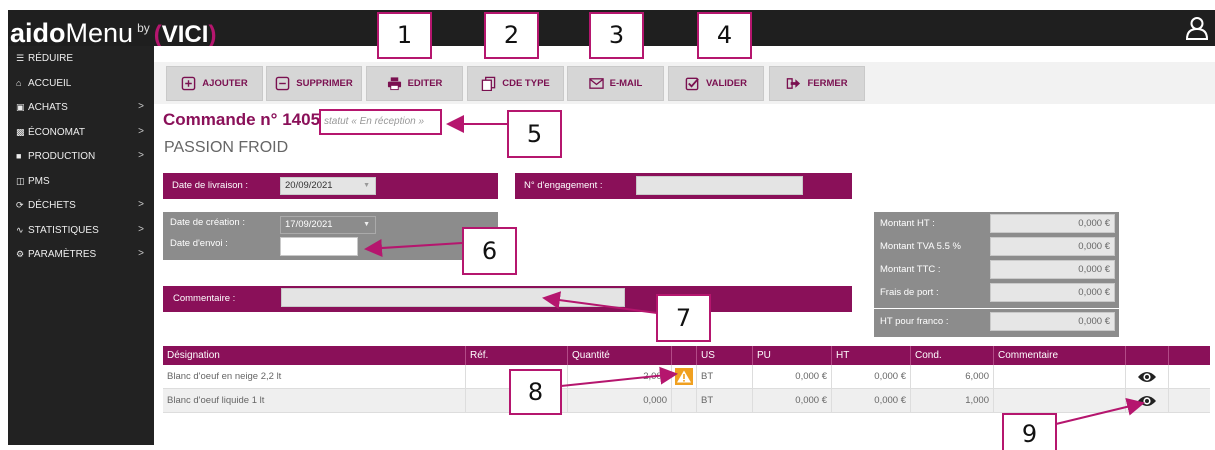 This screenshot has width=1215, height=450. I want to click on creation-date-field: 17/09/2021 ▼, so click(328, 225).